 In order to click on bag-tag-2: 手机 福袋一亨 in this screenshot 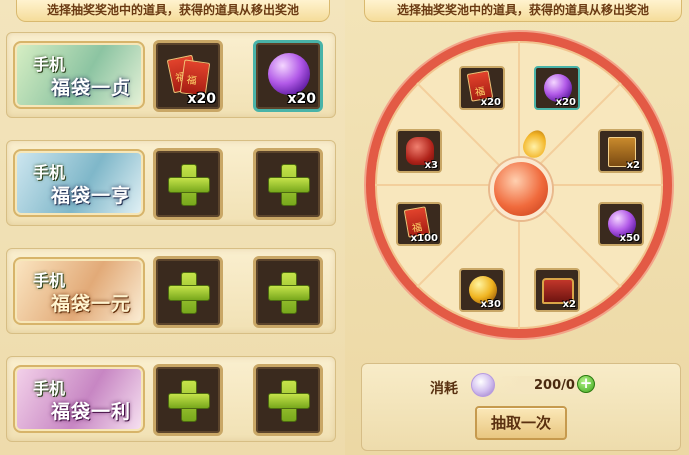, I will do `click(79, 183)`.